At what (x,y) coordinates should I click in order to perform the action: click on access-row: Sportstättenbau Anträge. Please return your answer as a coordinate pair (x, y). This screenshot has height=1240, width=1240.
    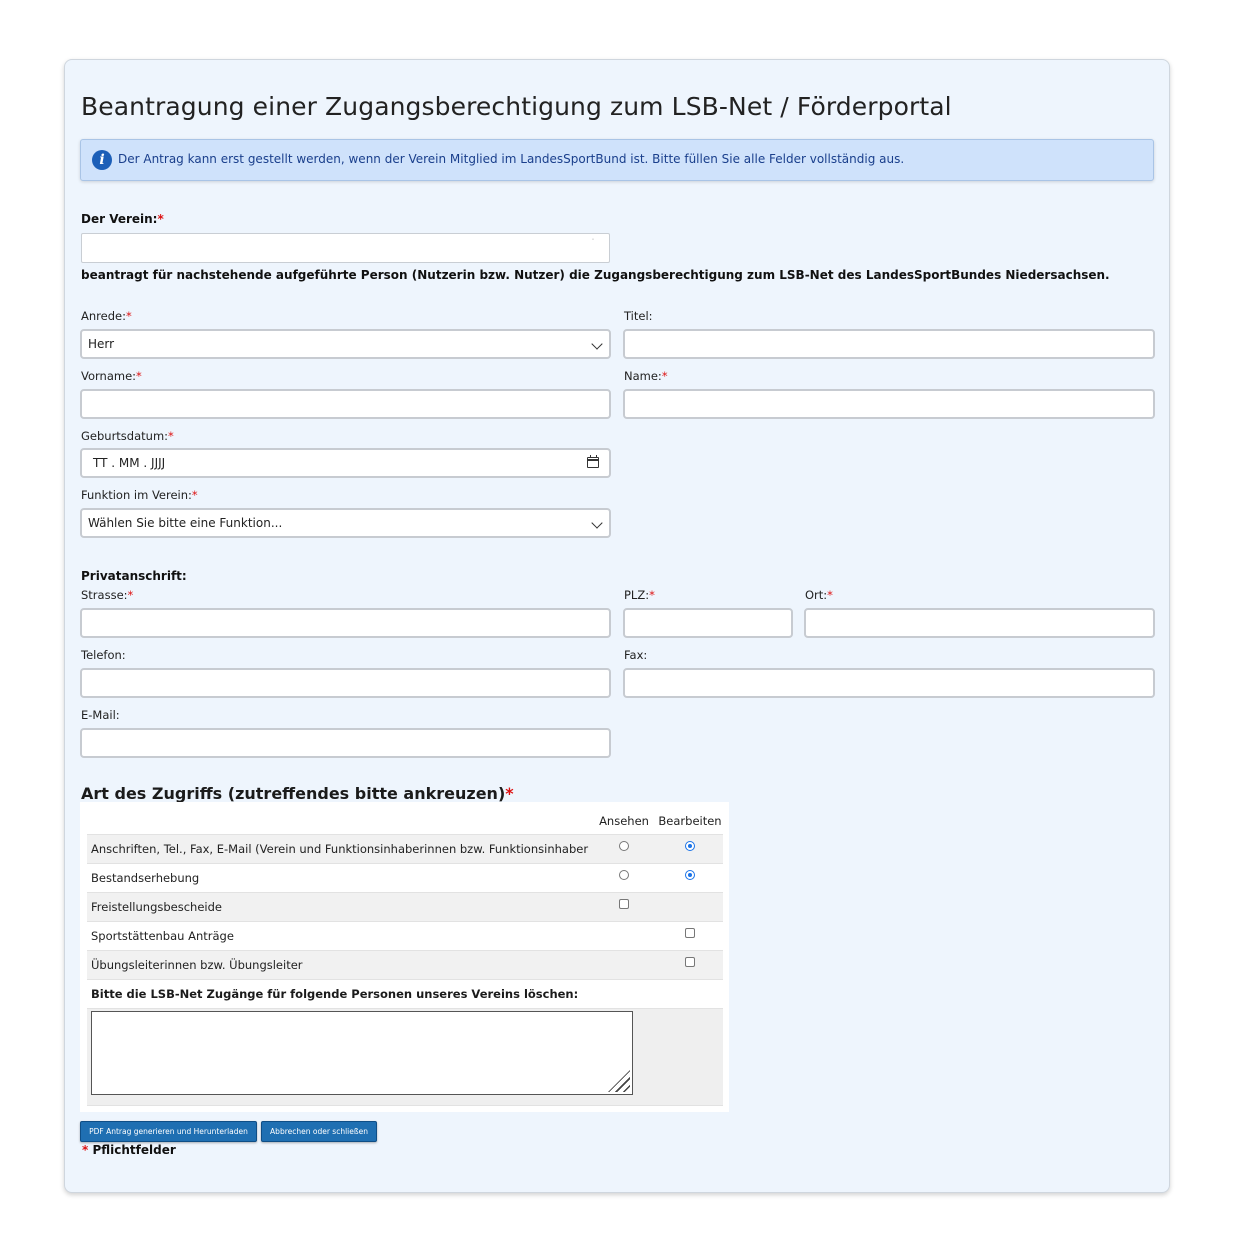
    Looking at the image, I should click on (405, 936).